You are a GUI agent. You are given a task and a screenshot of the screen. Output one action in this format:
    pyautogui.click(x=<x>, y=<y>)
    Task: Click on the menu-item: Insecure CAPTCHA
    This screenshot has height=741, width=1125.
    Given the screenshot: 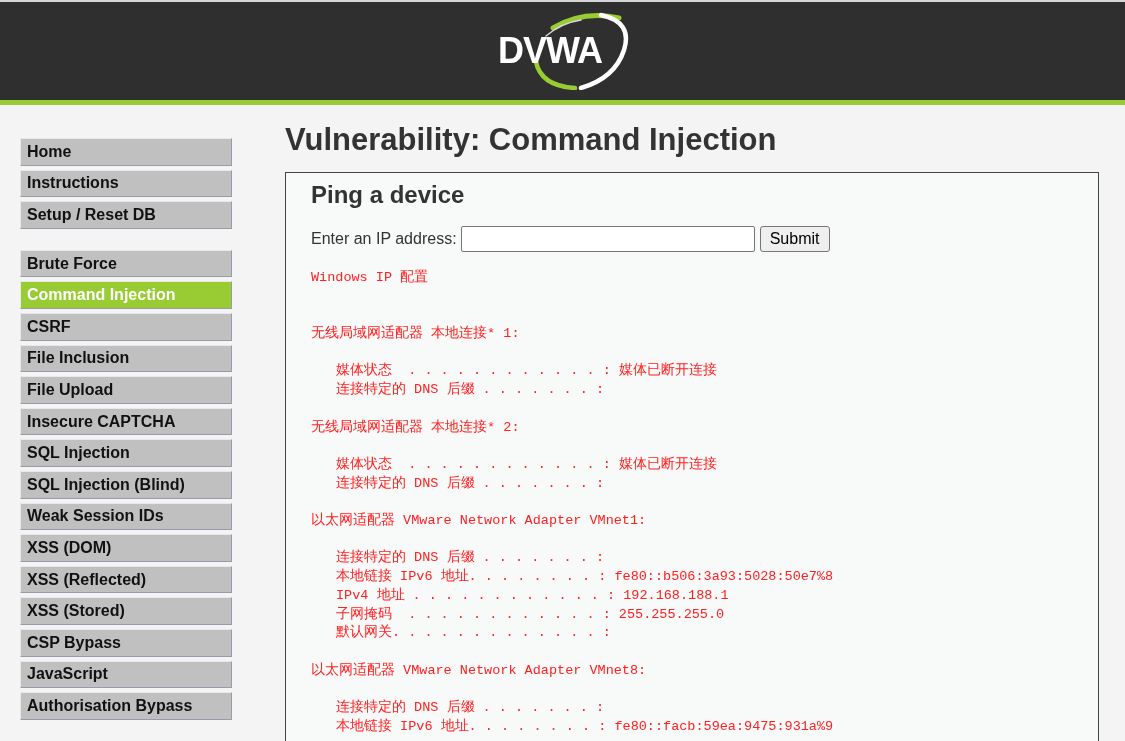 What is the action you would take?
    pyautogui.click(x=126, y=421)
    